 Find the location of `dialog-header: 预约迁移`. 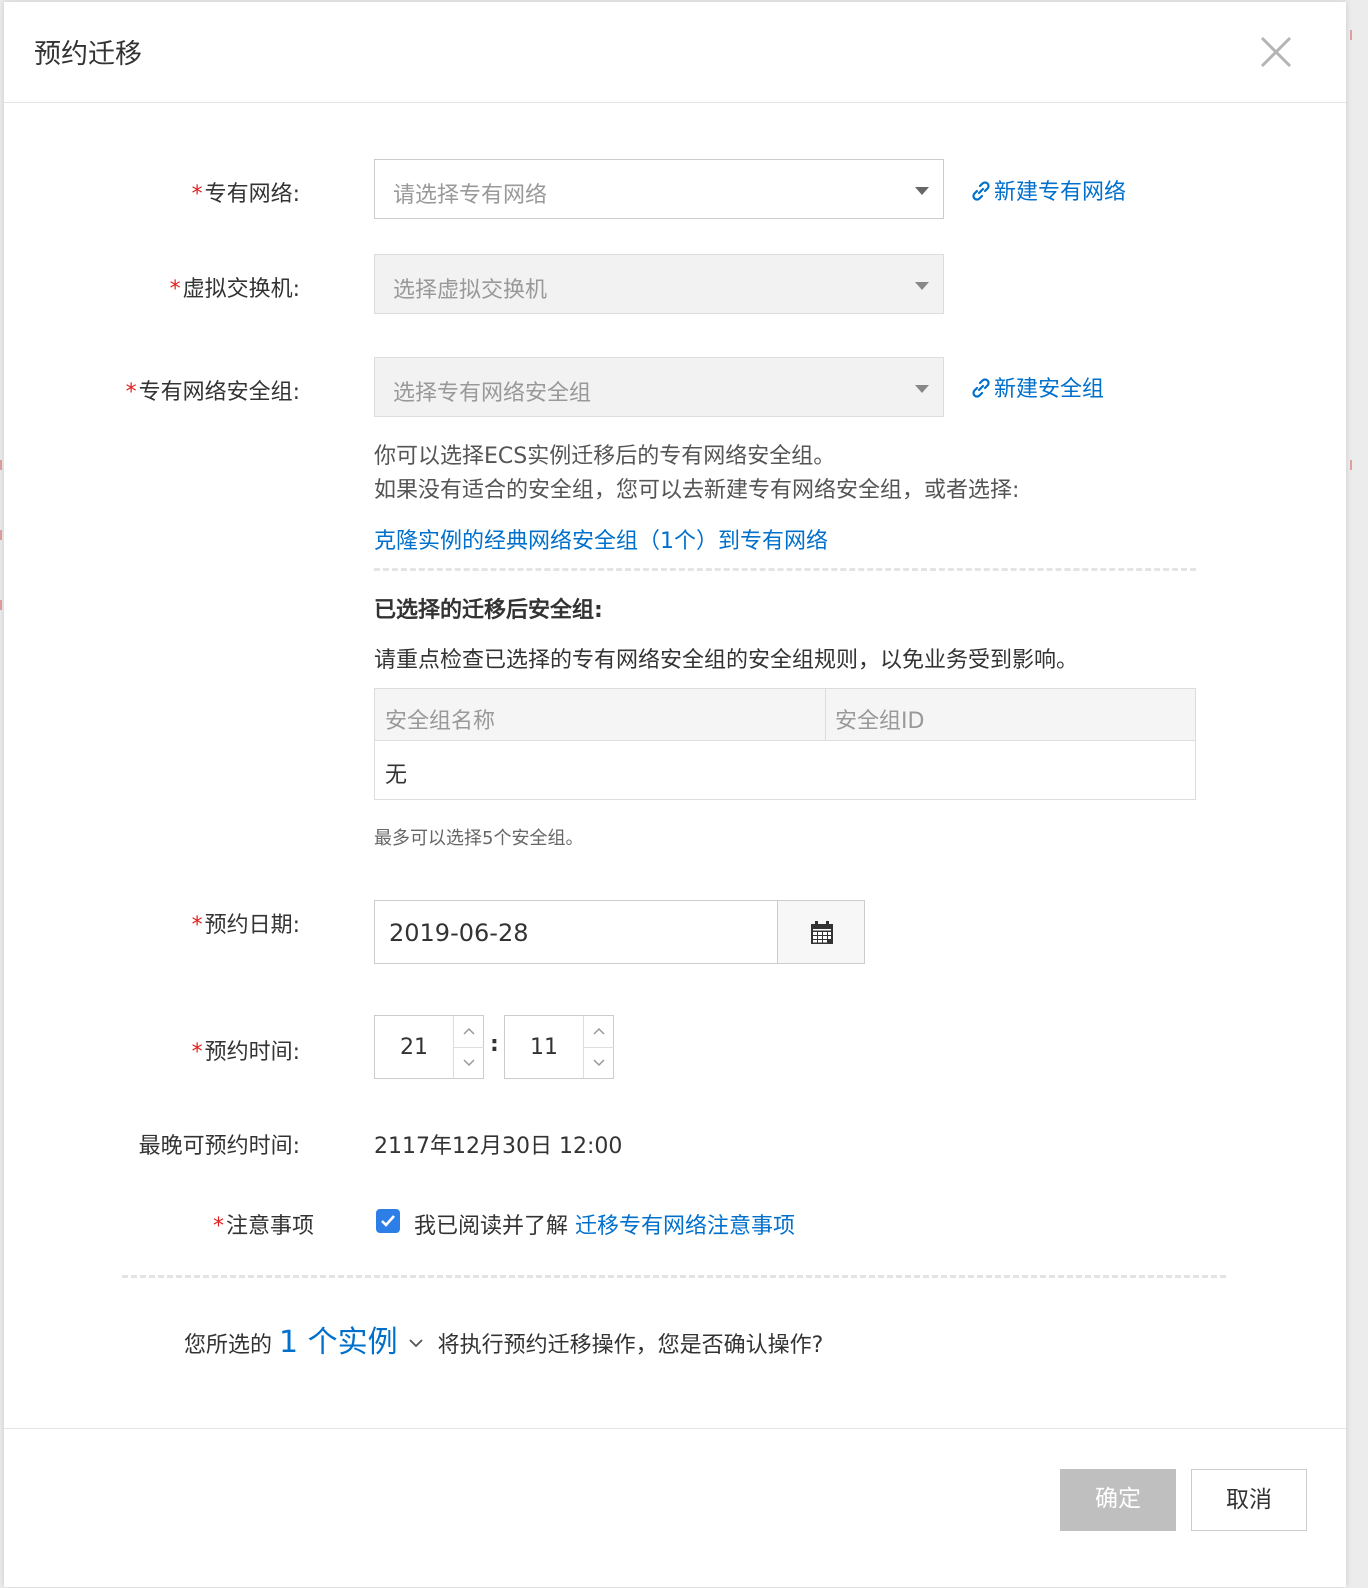

dialog-header: 预约迁移 is located at coordinates (675, 52).